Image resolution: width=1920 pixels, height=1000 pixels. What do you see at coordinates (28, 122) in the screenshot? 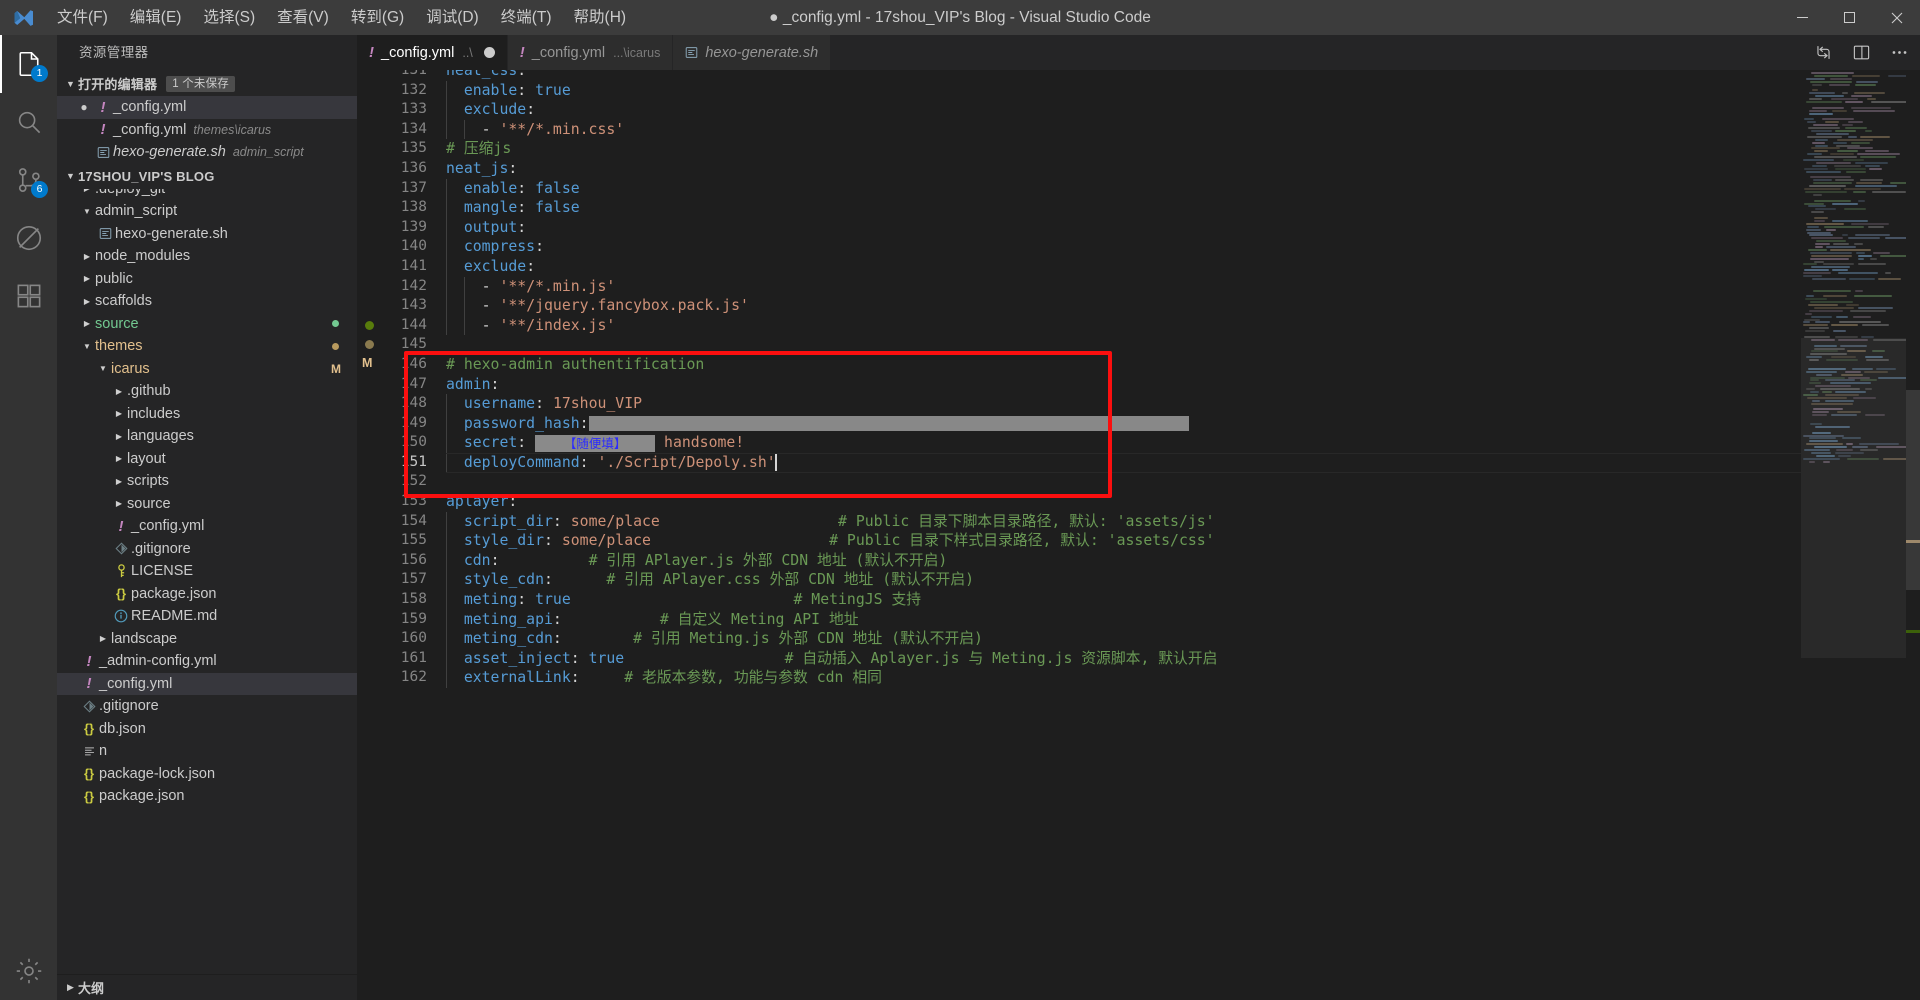
I see `activitybar-search` at bounding box center [28, 122].